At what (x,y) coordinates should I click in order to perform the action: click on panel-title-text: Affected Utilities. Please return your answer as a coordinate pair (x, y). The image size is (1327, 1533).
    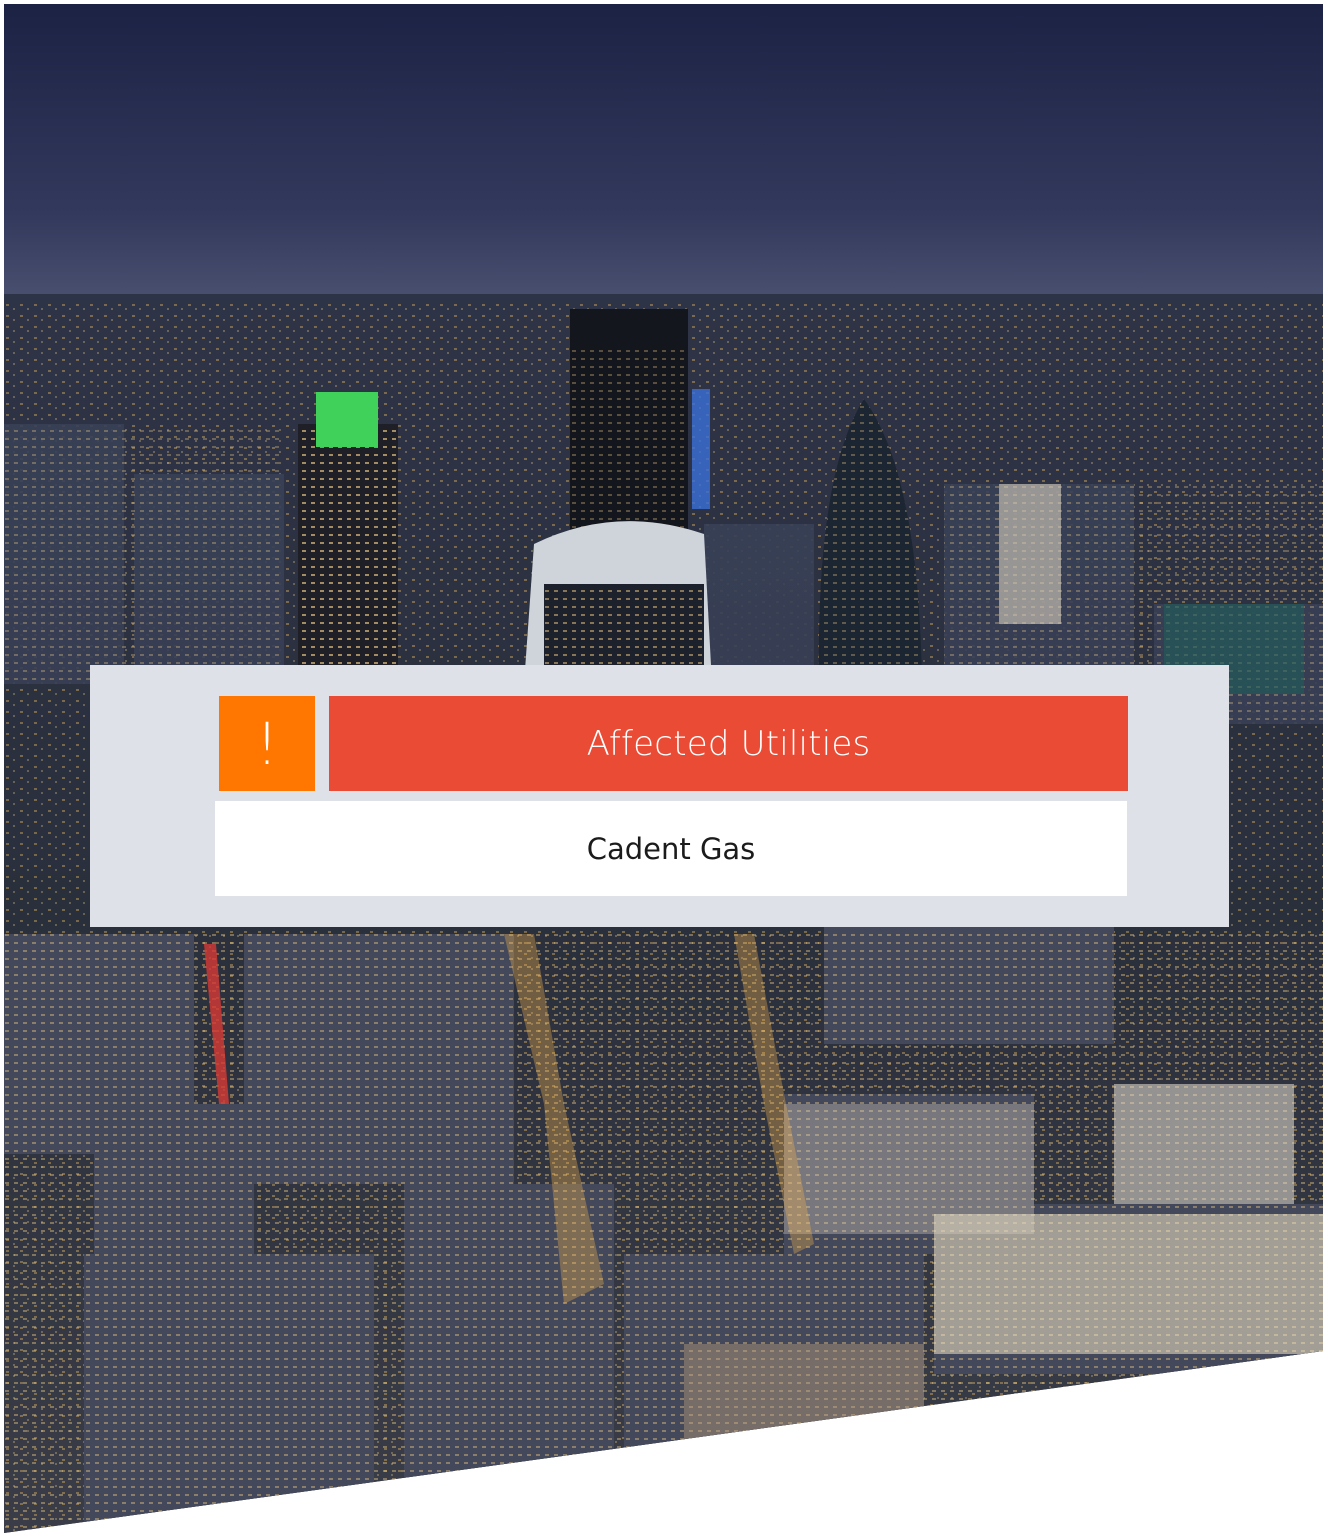
    Looking at the image, I should click on (728, 743).